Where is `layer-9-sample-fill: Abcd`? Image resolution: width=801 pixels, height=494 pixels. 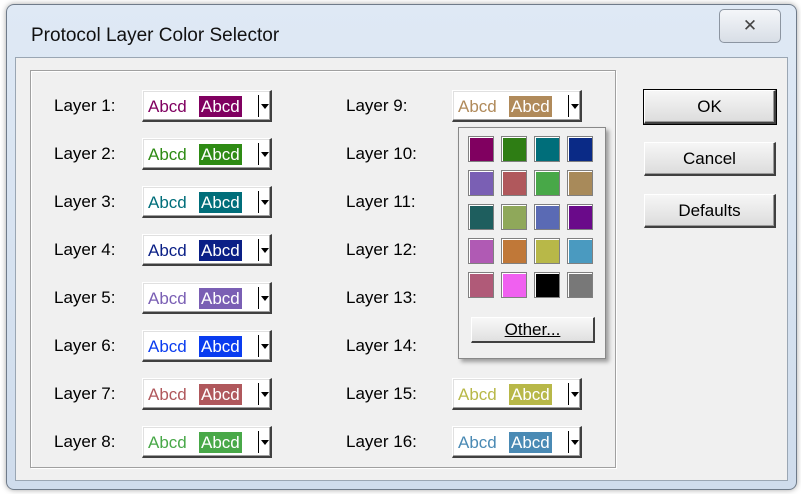 layer-9-sample-fill: Abcd is located at coordinates (530, 106).